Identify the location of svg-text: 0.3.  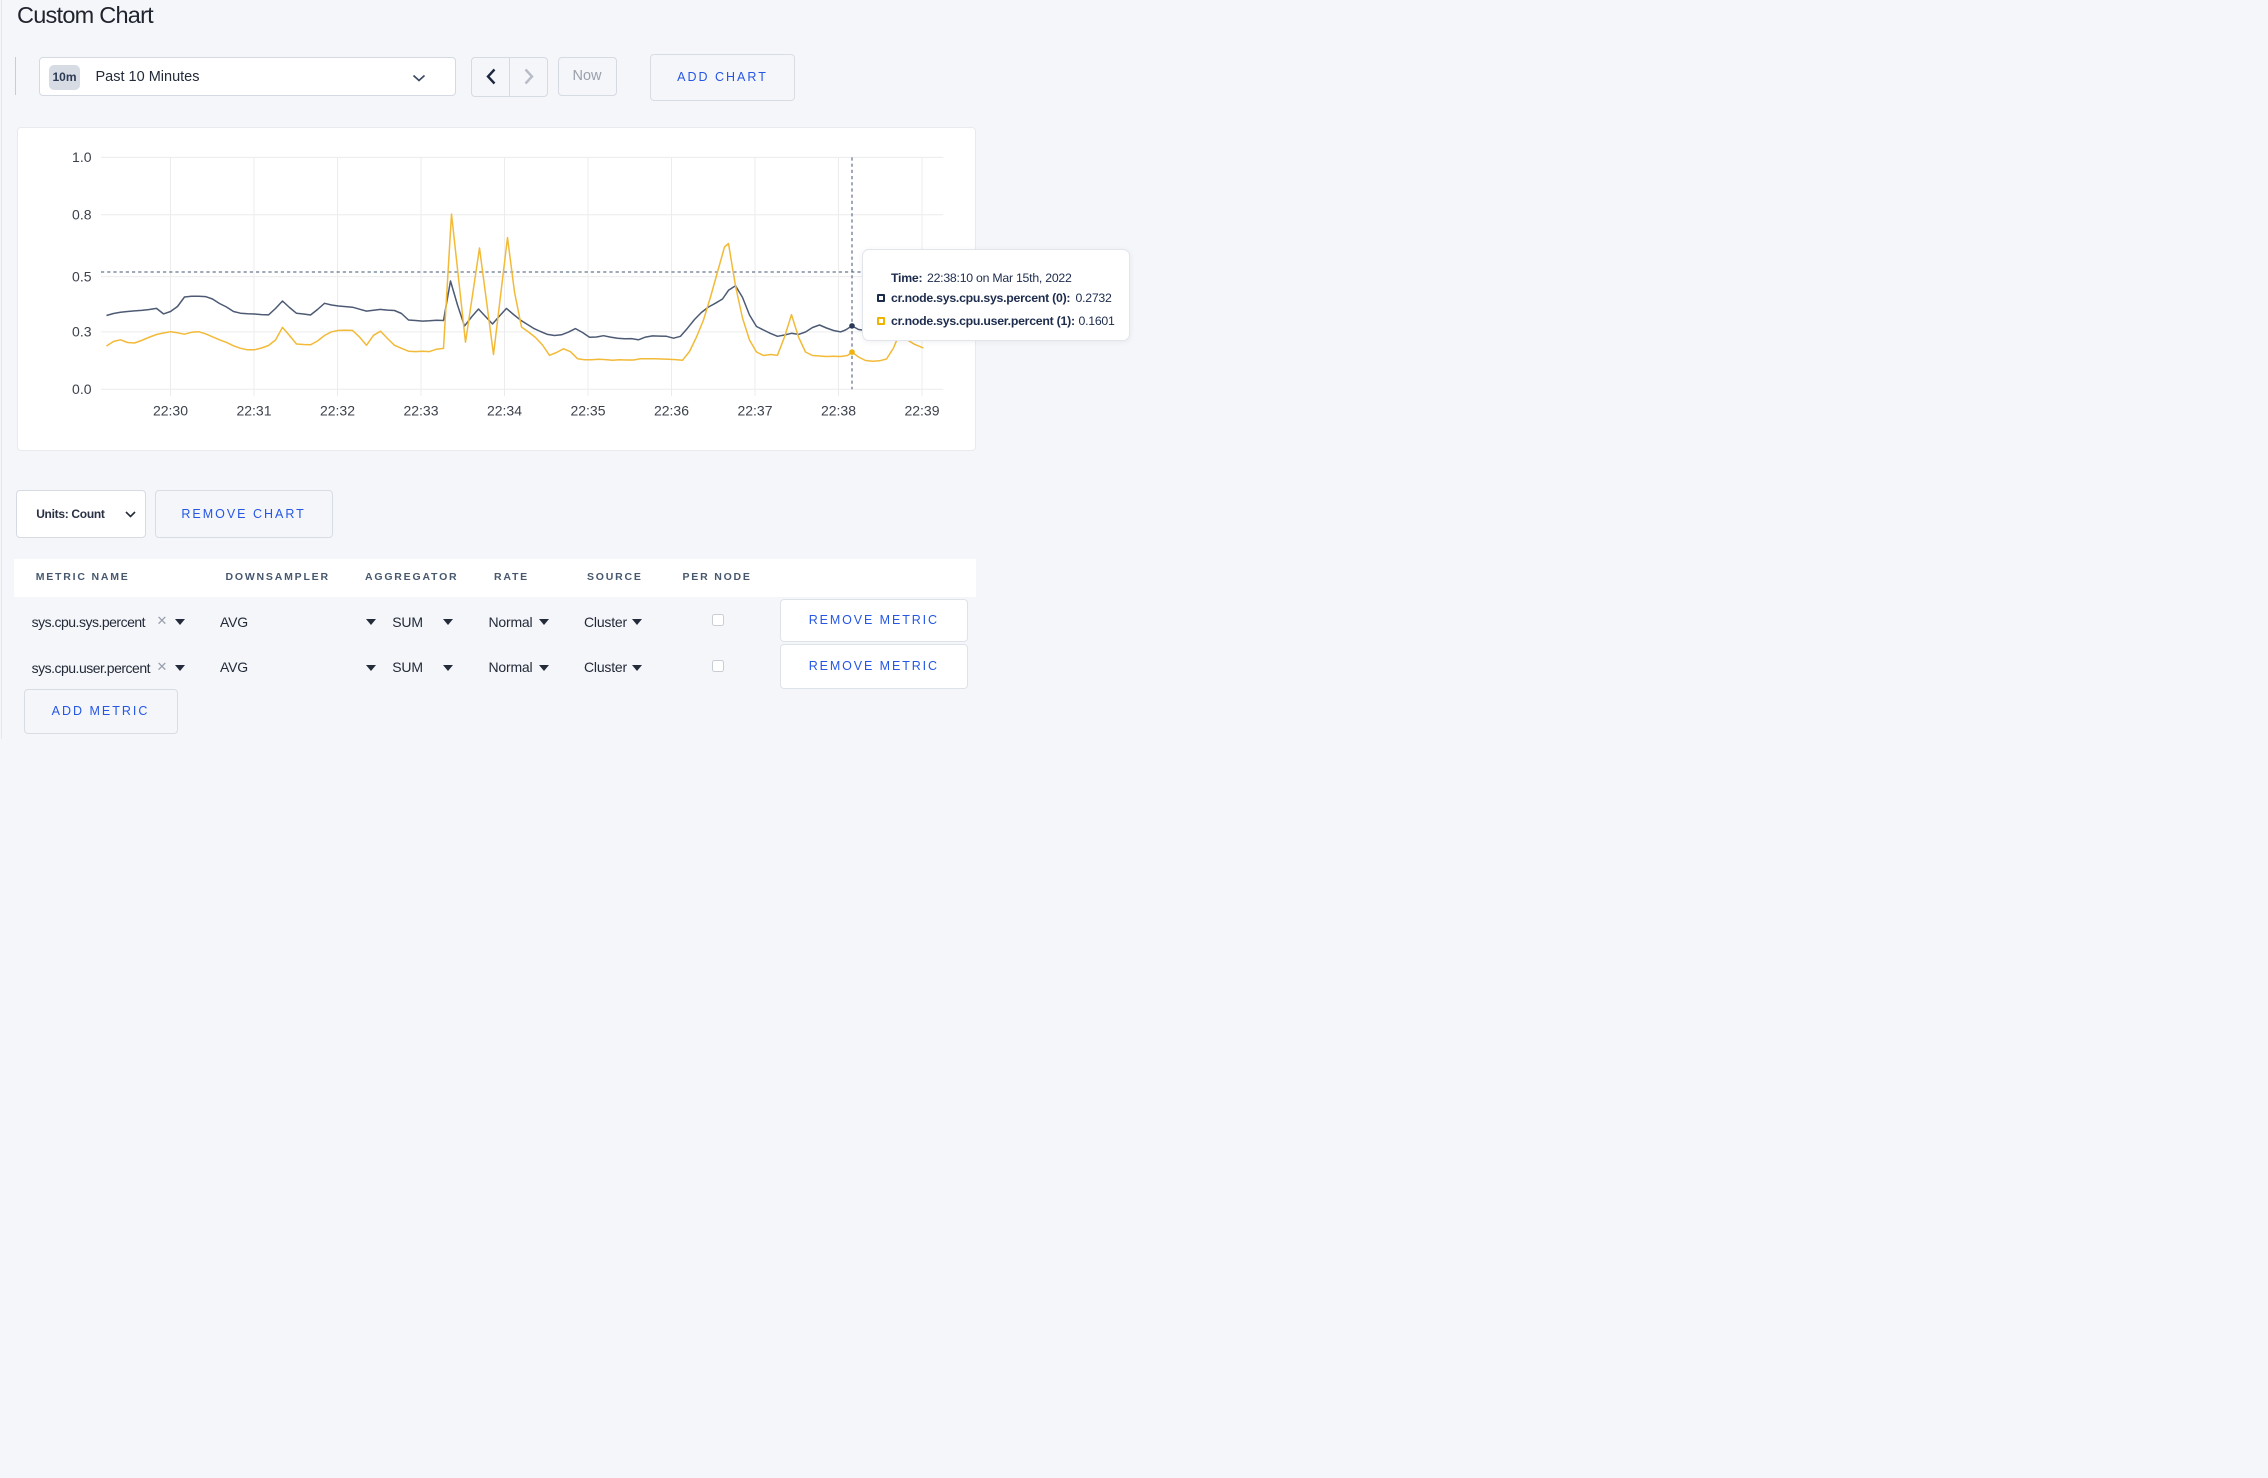
(82, 332).